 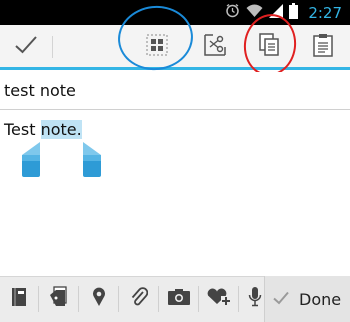 I want to click on note-title-field: test note, so click(x=175, y=91).